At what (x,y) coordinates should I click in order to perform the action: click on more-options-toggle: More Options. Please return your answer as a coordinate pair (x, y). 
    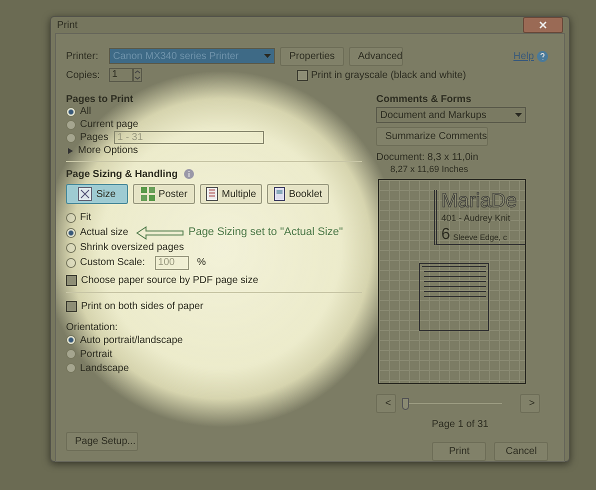
    Looking at the image, I should click on (108, 150).